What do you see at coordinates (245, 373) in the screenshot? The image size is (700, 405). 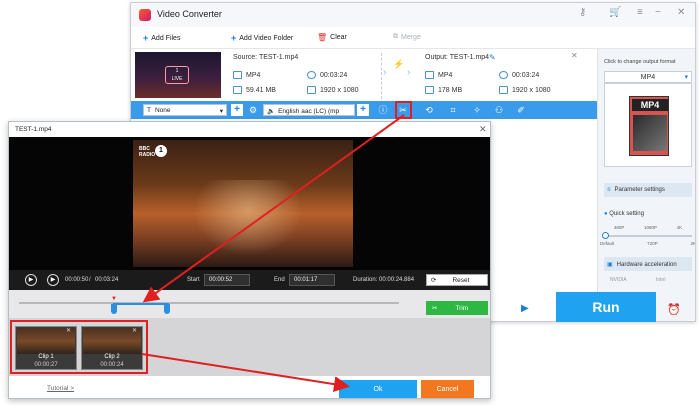 I see `arrow-to-ok-button` at bounding box center [245, 373].